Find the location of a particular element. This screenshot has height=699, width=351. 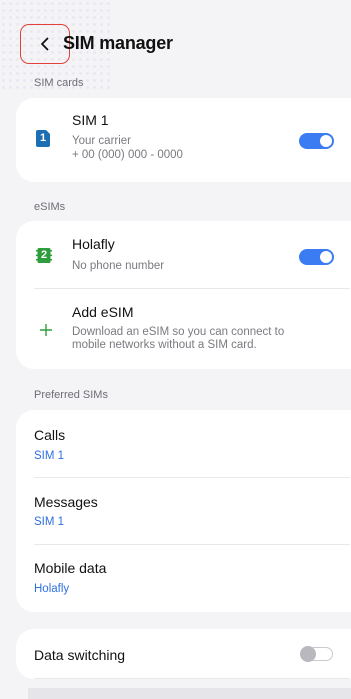

sim1-name: SIM 1 is located at coordinates (90, 120).